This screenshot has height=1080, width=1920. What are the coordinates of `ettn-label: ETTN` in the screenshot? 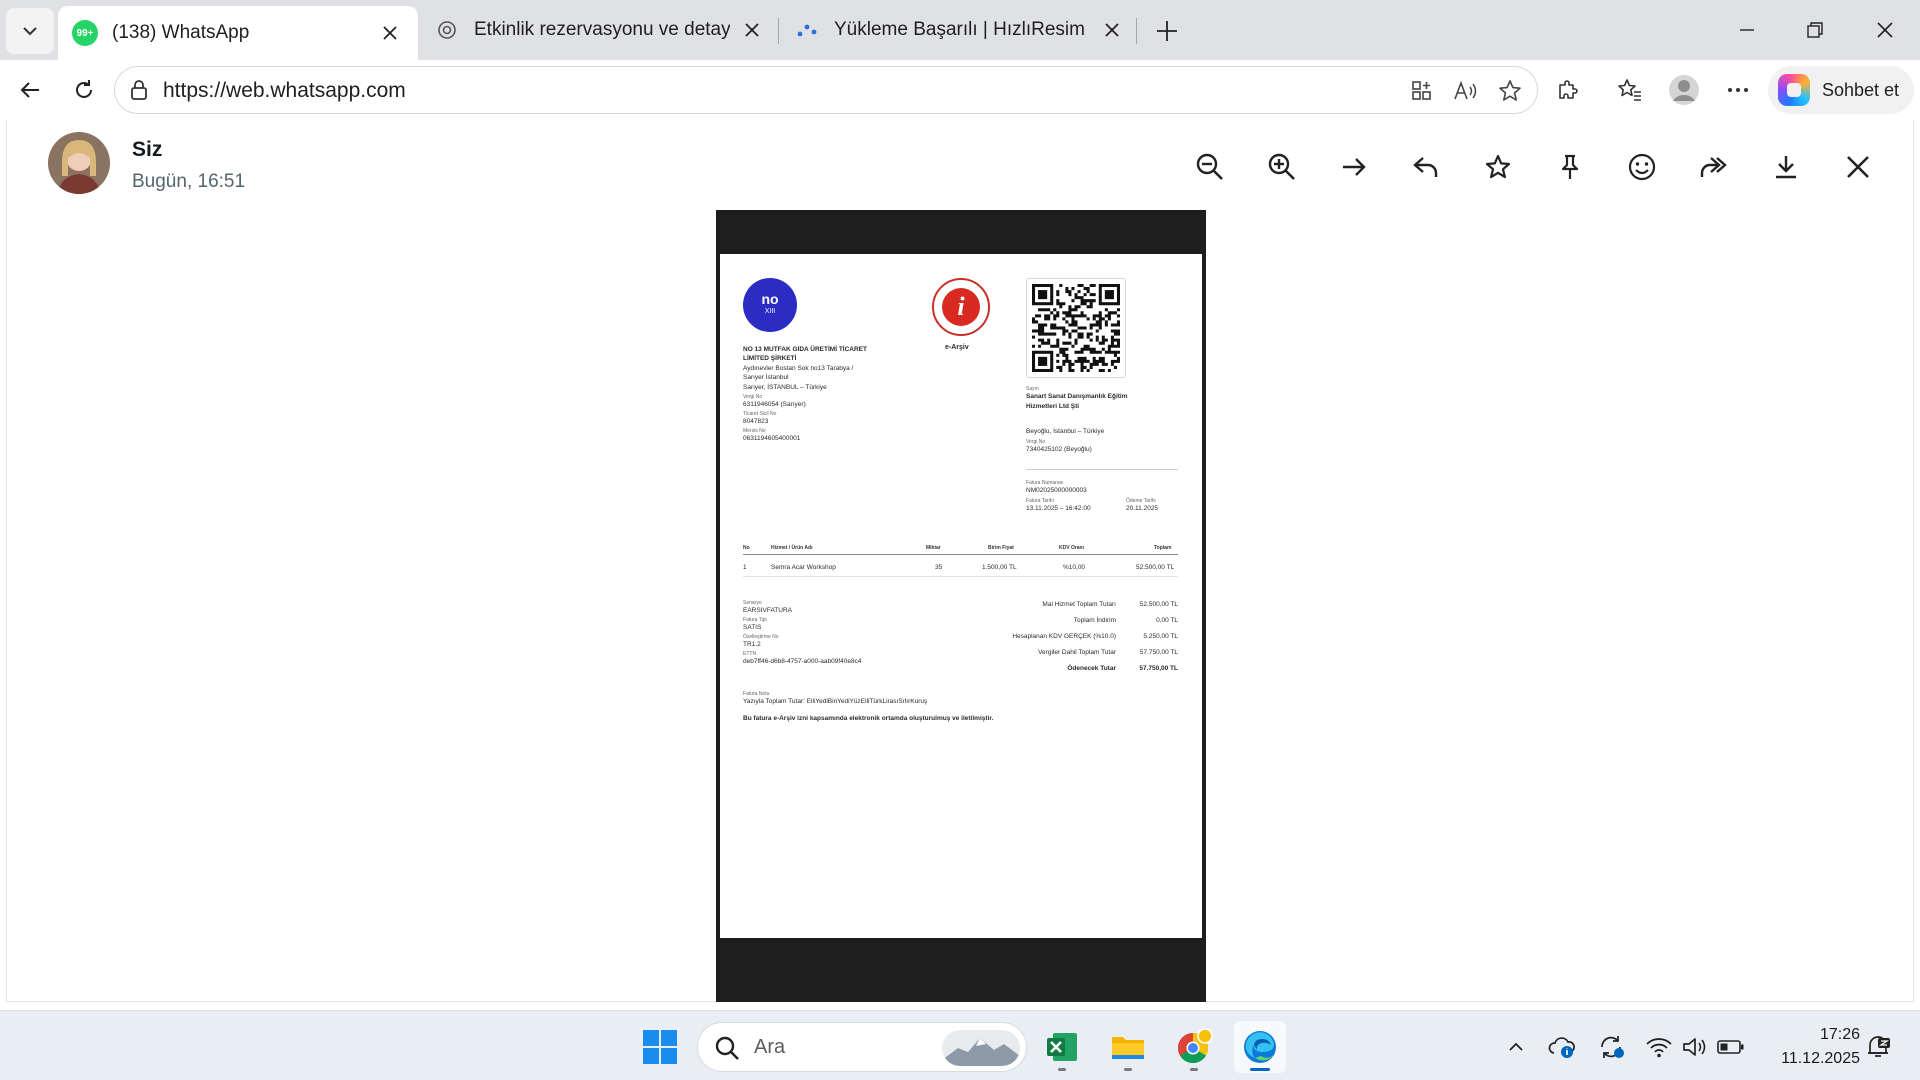 It's located at (750, 654).